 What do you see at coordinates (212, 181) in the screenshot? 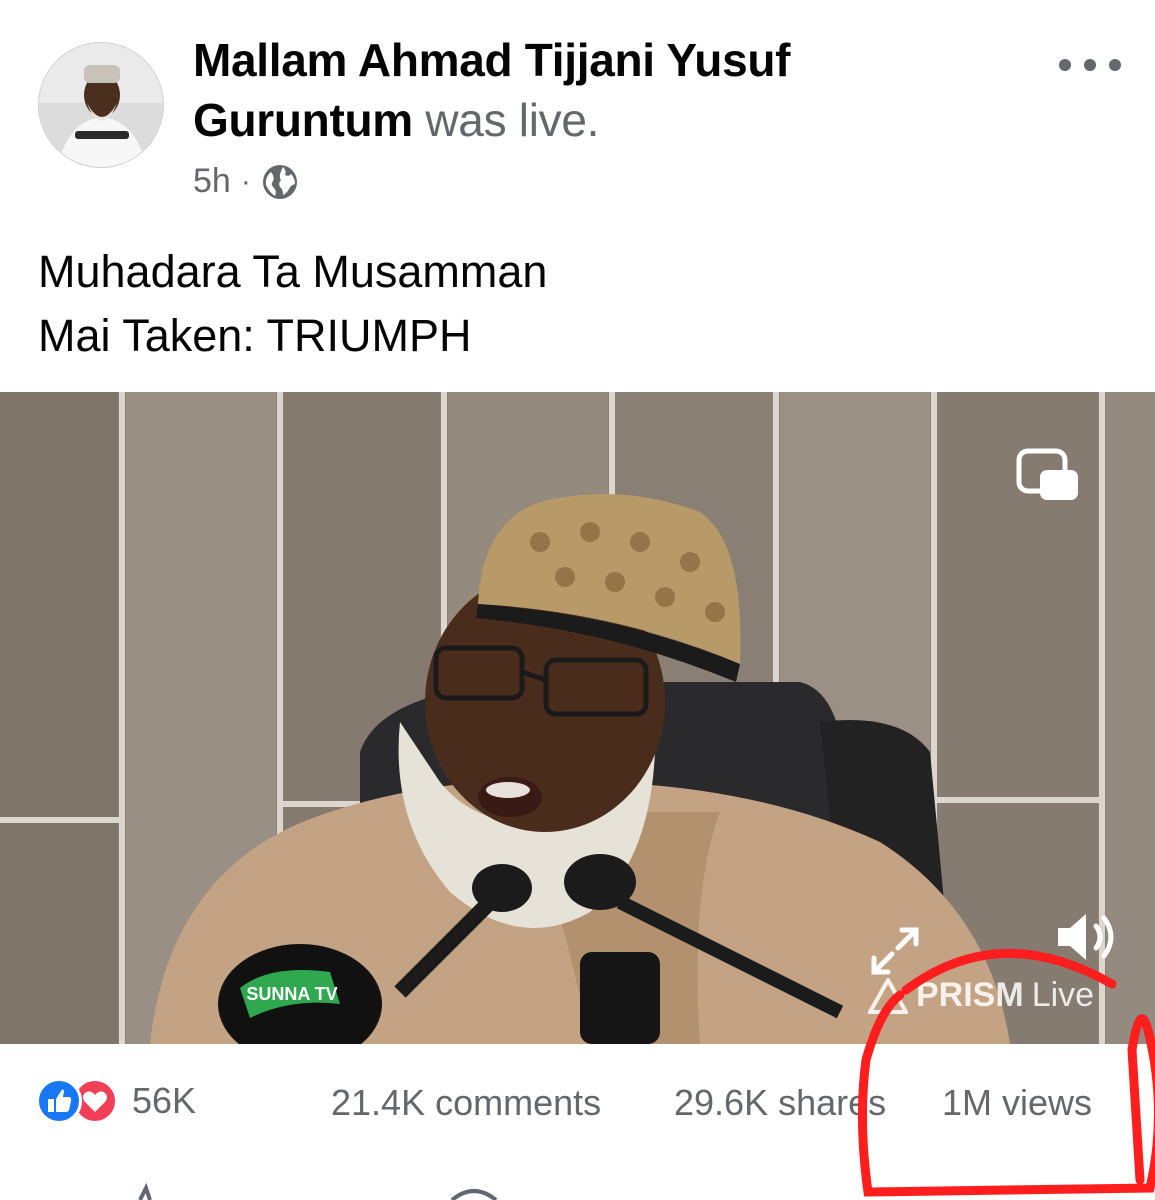
I see `post-timestamp: 5h` at bounding box center [212, 181].